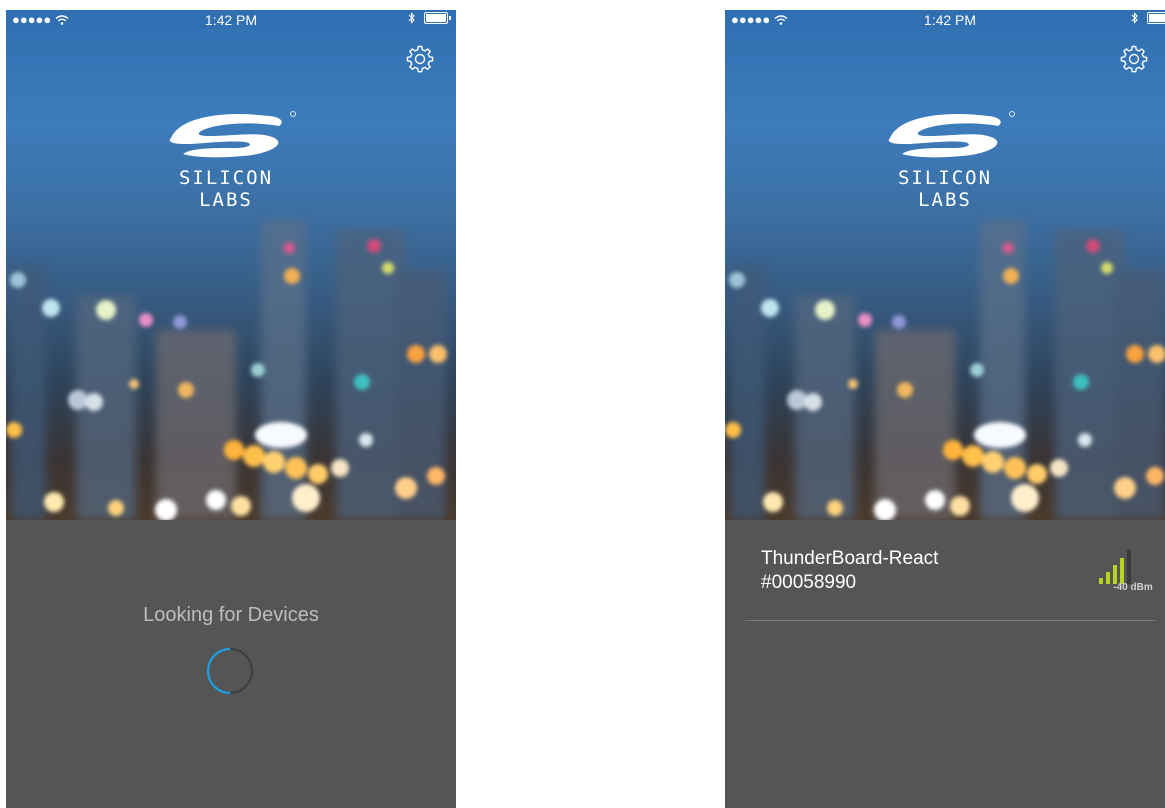 The width and height of the screenshot is (1165, 808). I want to click on device-name: ThunderBoard-React, so click(850, 558).